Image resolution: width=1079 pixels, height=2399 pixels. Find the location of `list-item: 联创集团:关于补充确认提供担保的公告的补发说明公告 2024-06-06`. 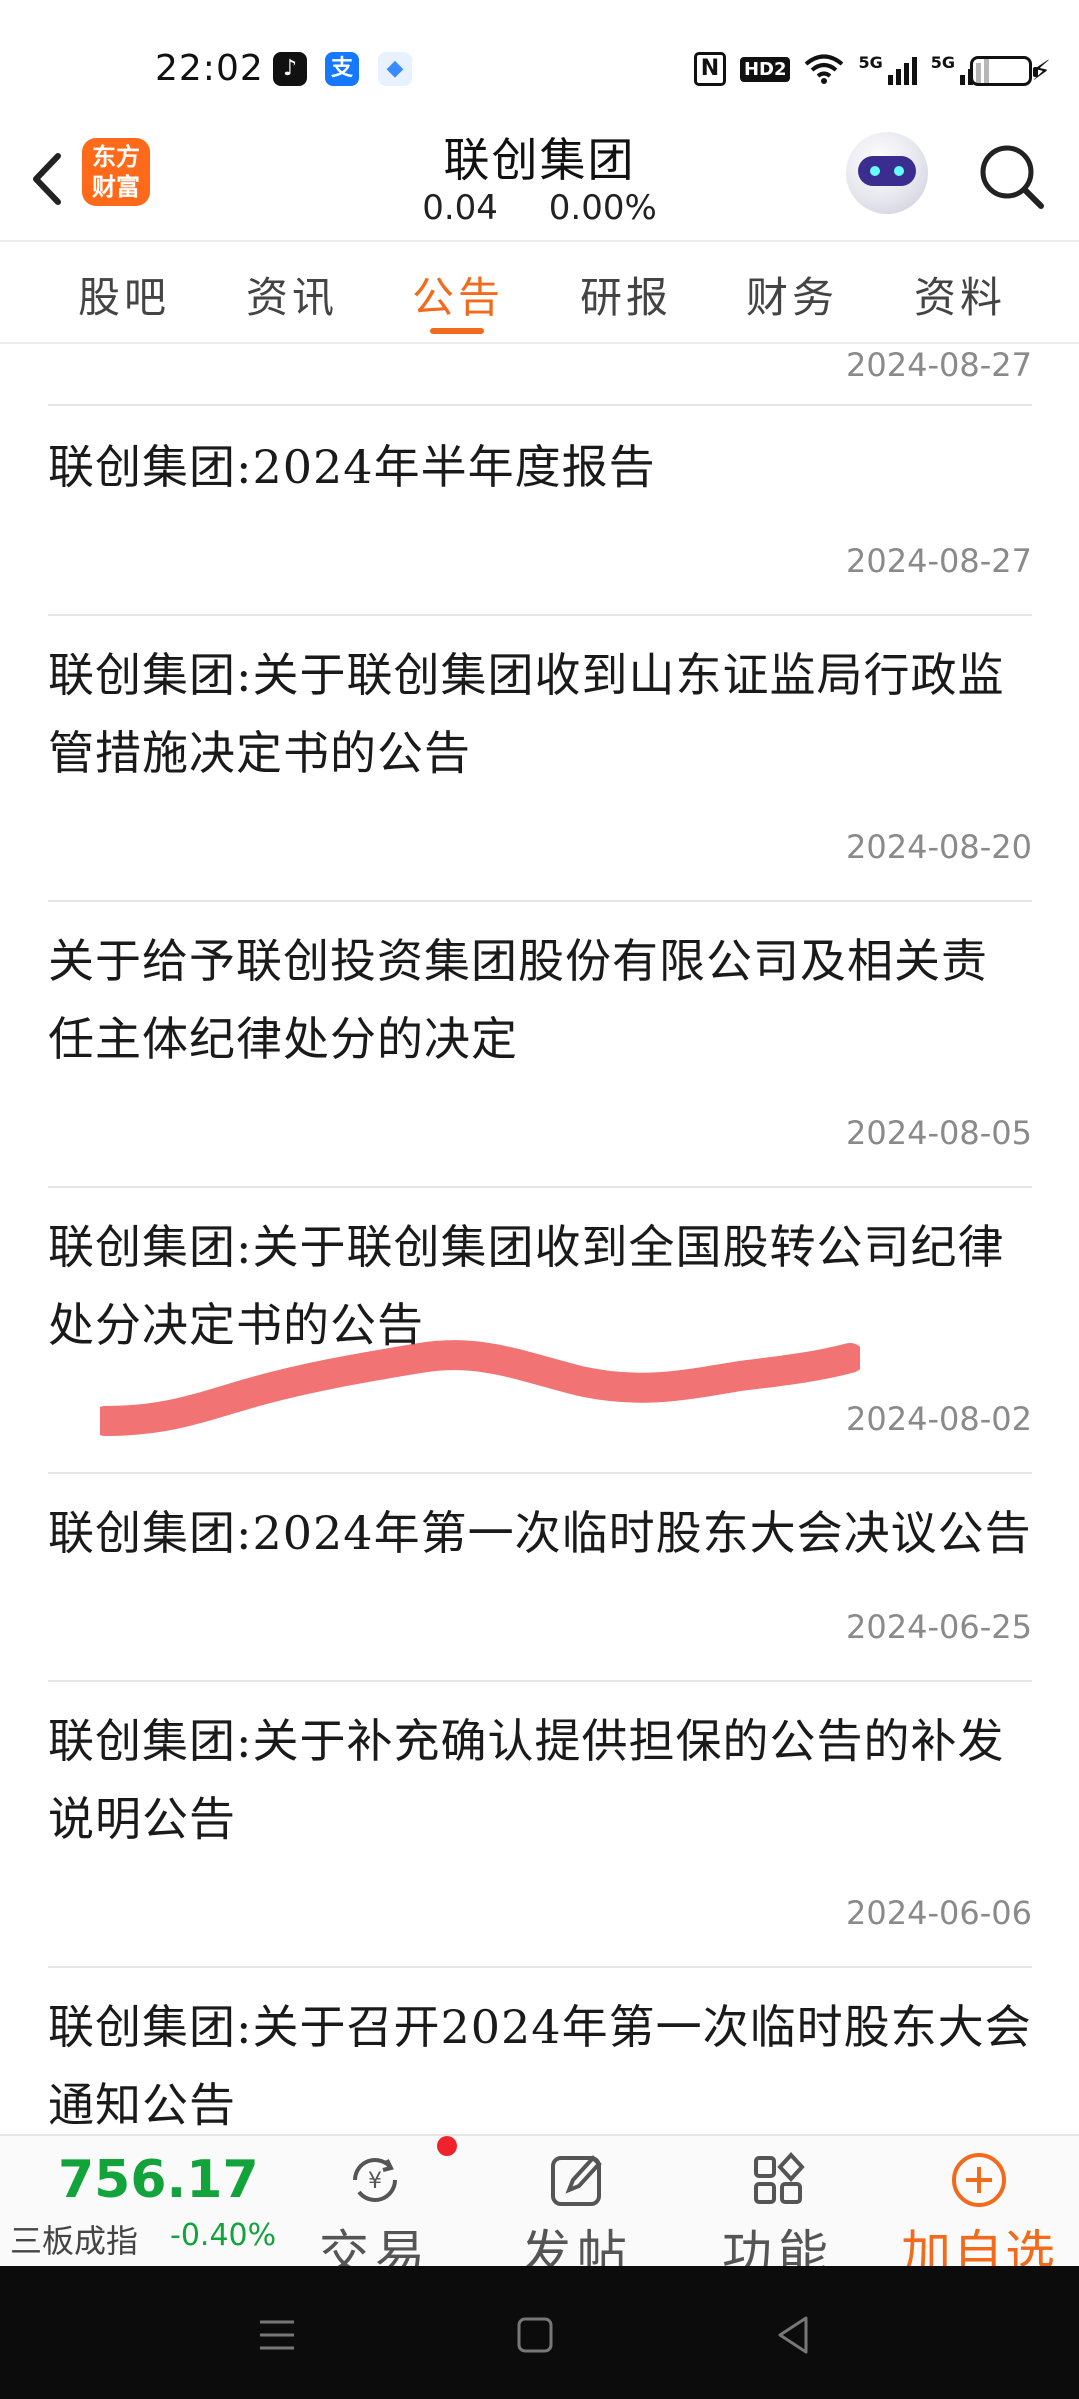

list-item: 联创集团:关于补充确认提供担保的公告的补发说明公告 2024-06-06 is located at coordinates (540, 1825).